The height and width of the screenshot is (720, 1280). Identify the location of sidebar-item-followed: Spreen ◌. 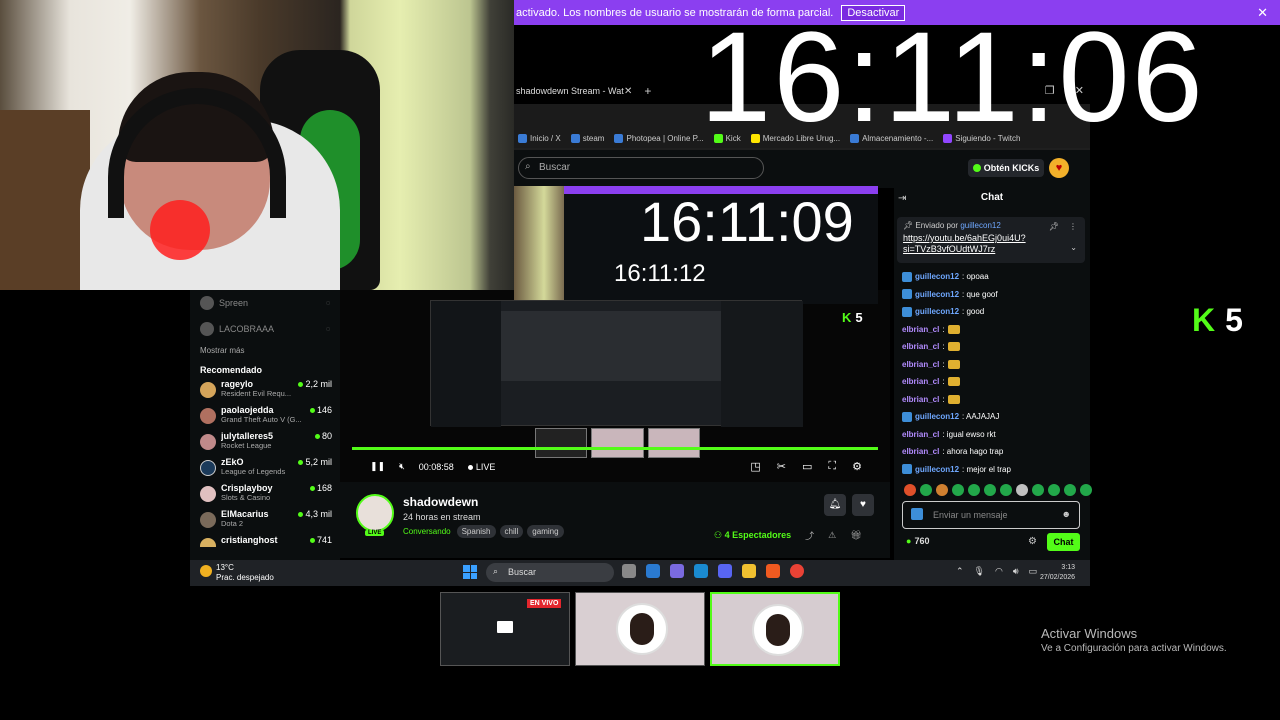
(265, 303).